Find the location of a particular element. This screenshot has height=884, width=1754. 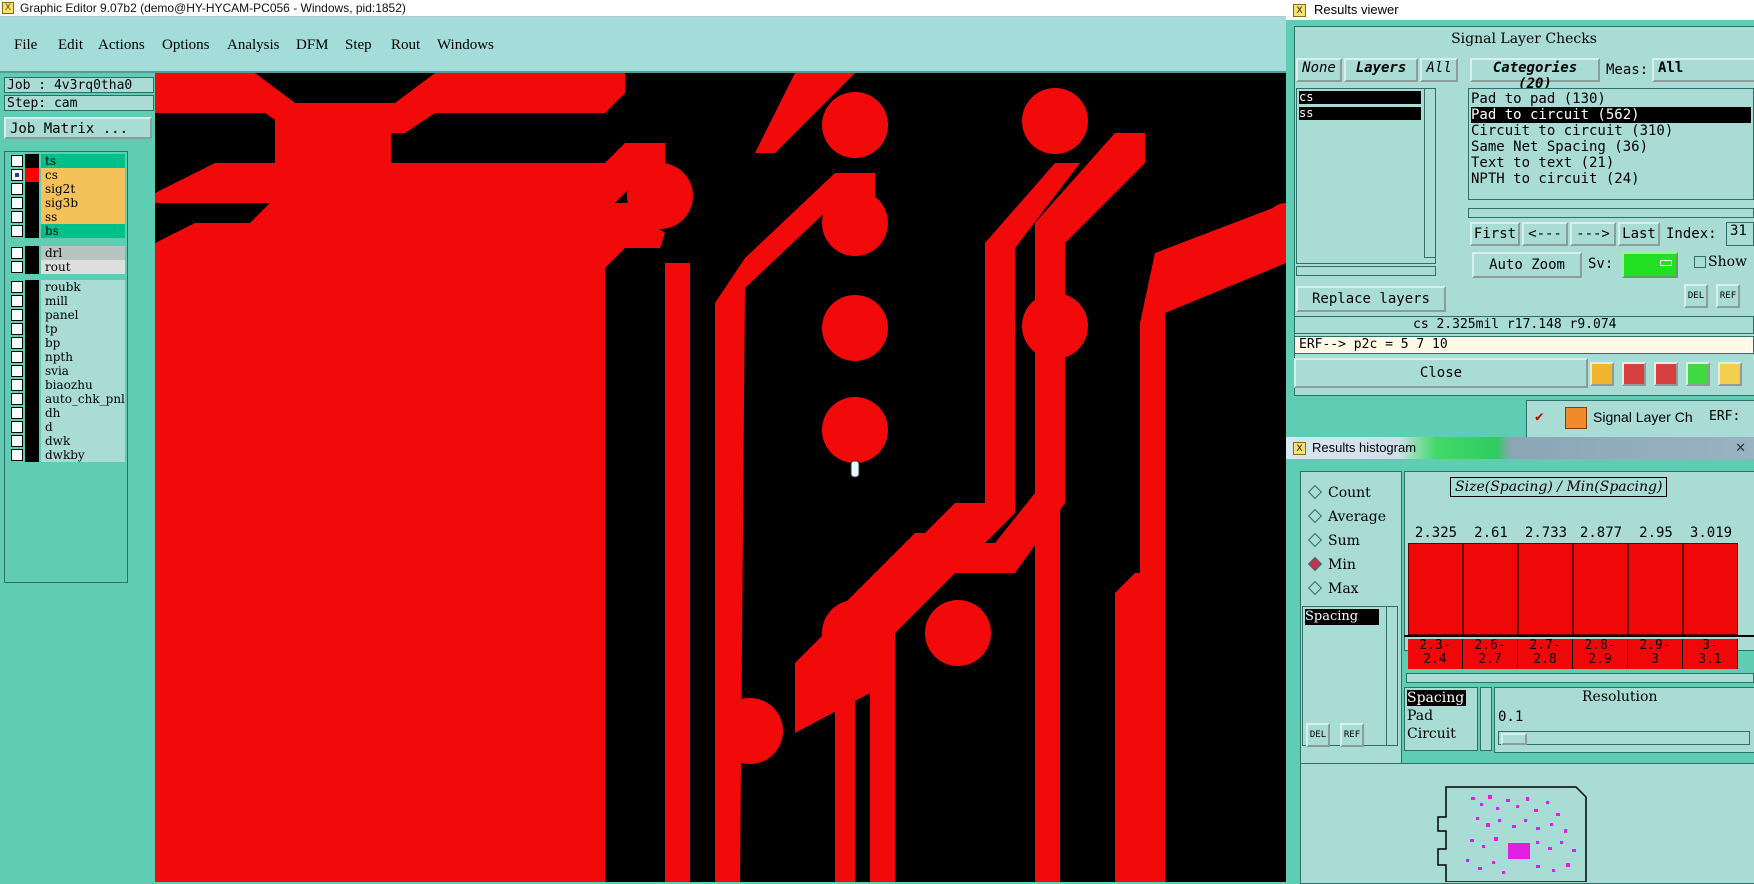

histogram-list-vscroll is located at coordinates (1392, 676).